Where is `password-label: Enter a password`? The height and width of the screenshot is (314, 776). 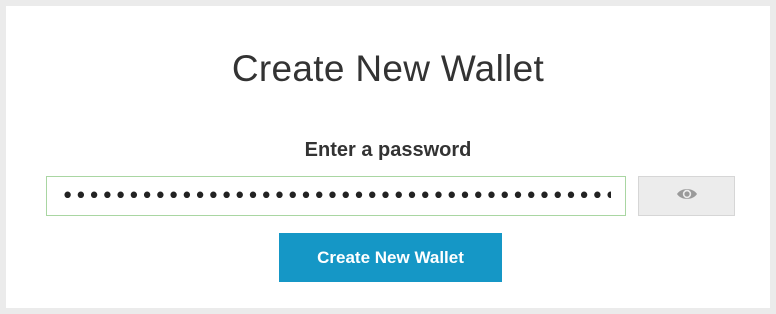
password-label: Enter a password is located at coordinates (388, 150).